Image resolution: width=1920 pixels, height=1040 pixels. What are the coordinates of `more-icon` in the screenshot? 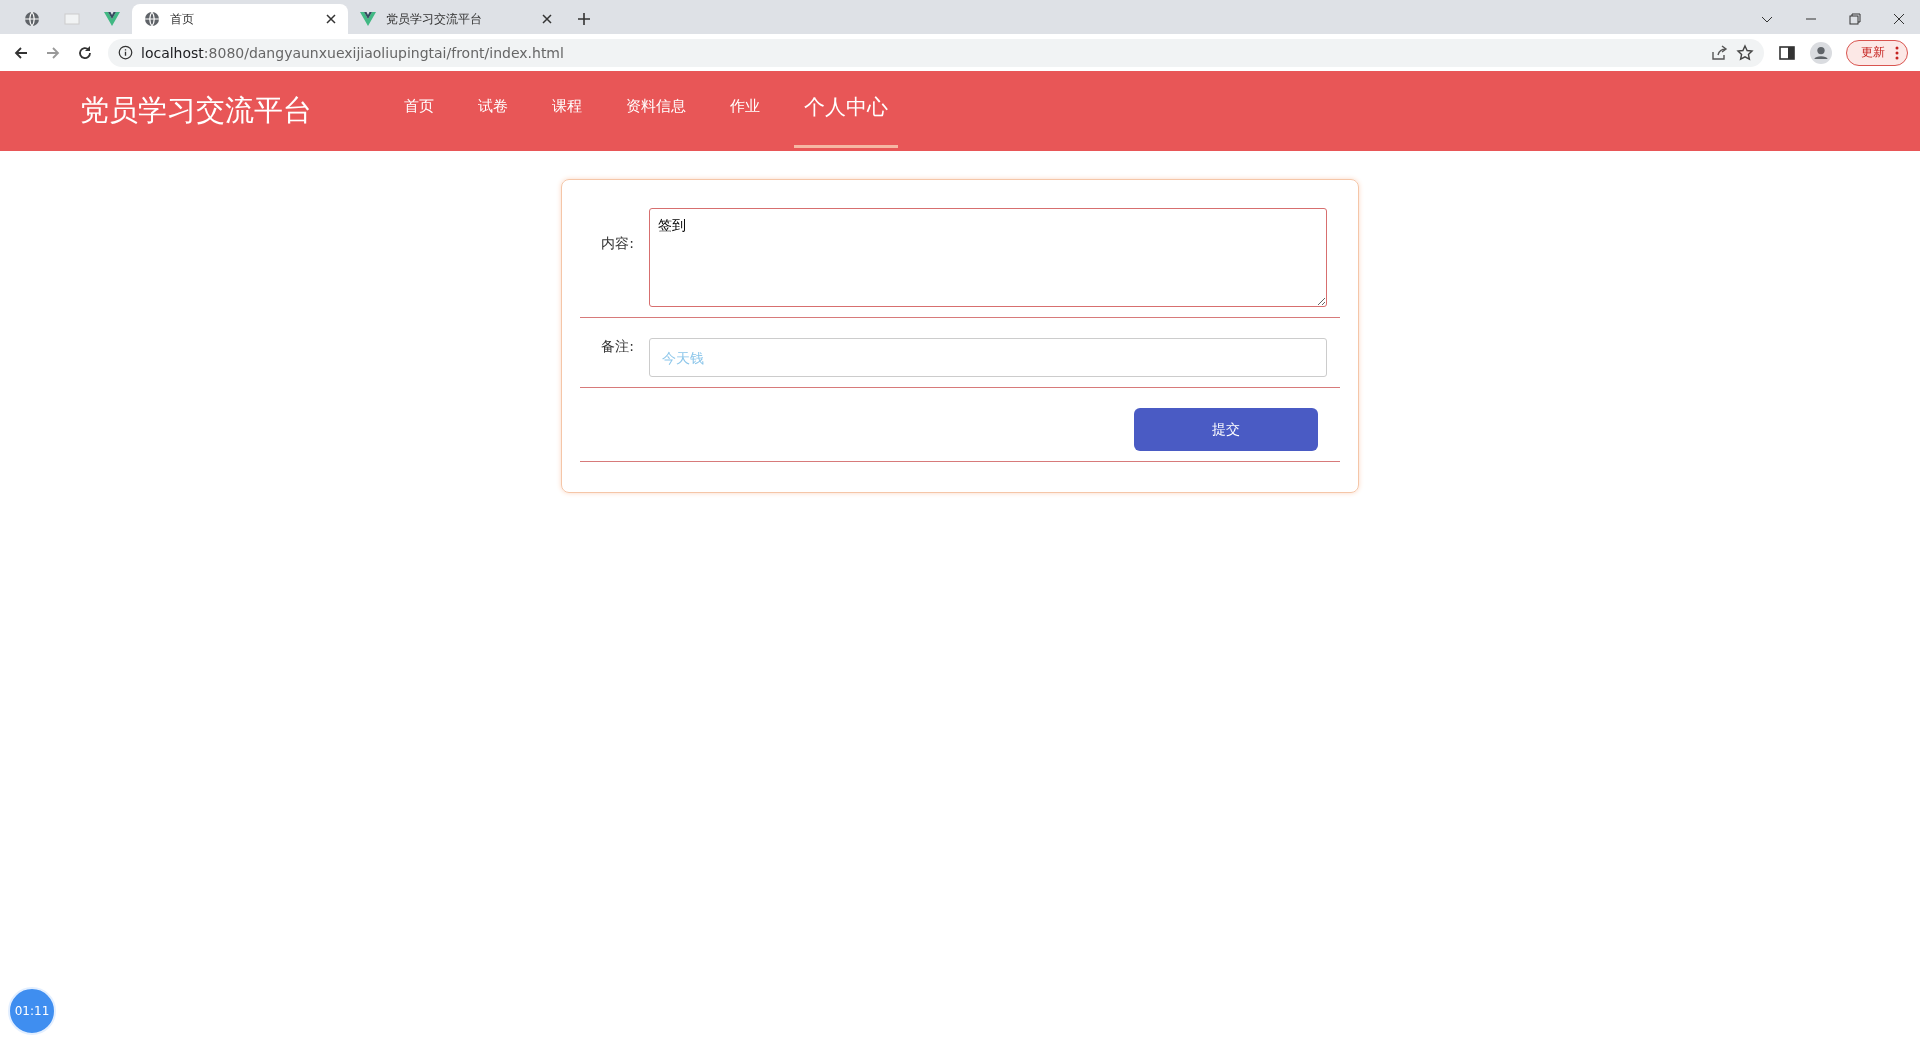 It's located at (1897, 52).